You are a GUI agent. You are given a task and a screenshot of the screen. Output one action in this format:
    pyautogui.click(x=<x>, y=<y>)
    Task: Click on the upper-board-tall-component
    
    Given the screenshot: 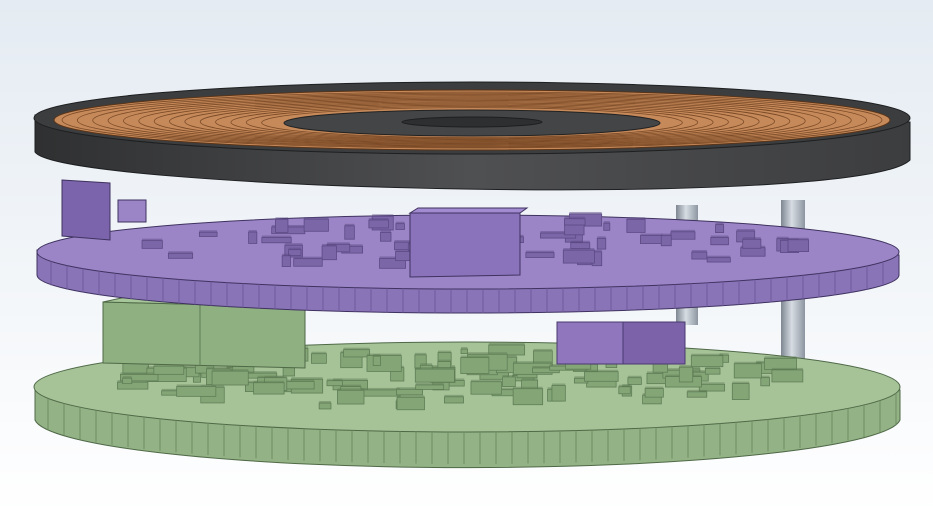 What is the action you would take?
    pyautogui.click(x=468, y=242)
    